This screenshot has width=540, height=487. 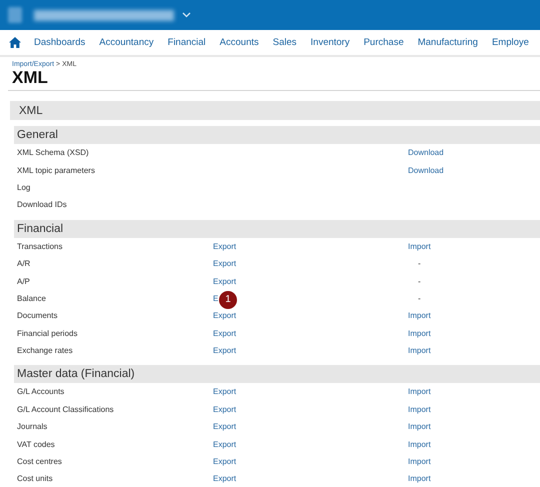 What do you see at coordinates (186, 15) in the screenshot?
I see `chevron-down-icon` at bounding box center [186, 15].